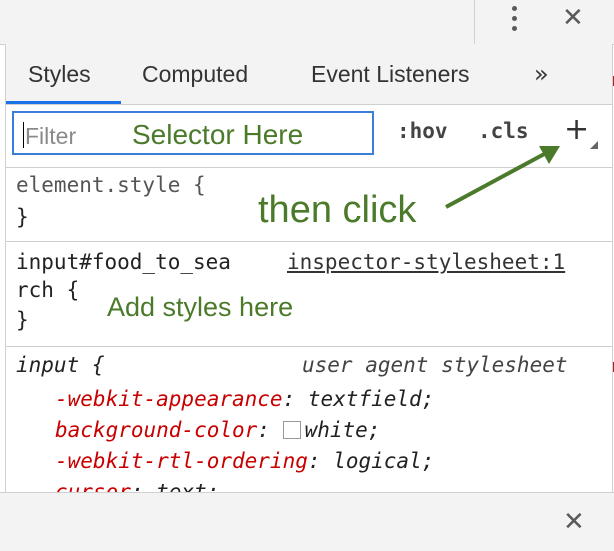 Image resolution: width=614 pixels, height=551 pixels. I want to click on property-value: text;, so click(188, 486).